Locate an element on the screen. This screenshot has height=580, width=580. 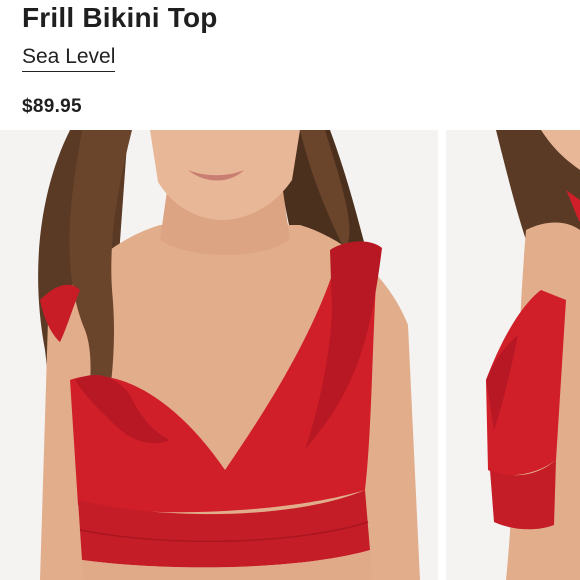
brand-link: Sea Level is located at coordinates (69, 58).